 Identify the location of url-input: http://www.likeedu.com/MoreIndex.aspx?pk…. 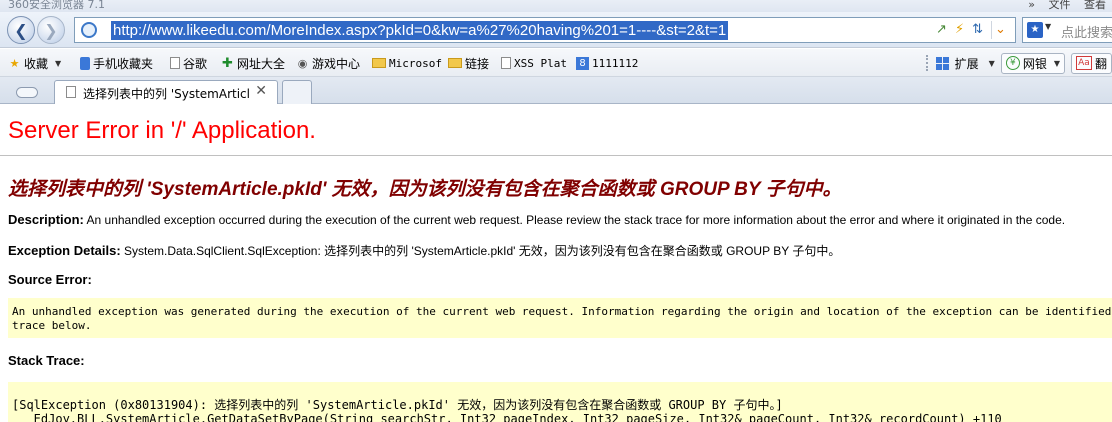
(420, 30).